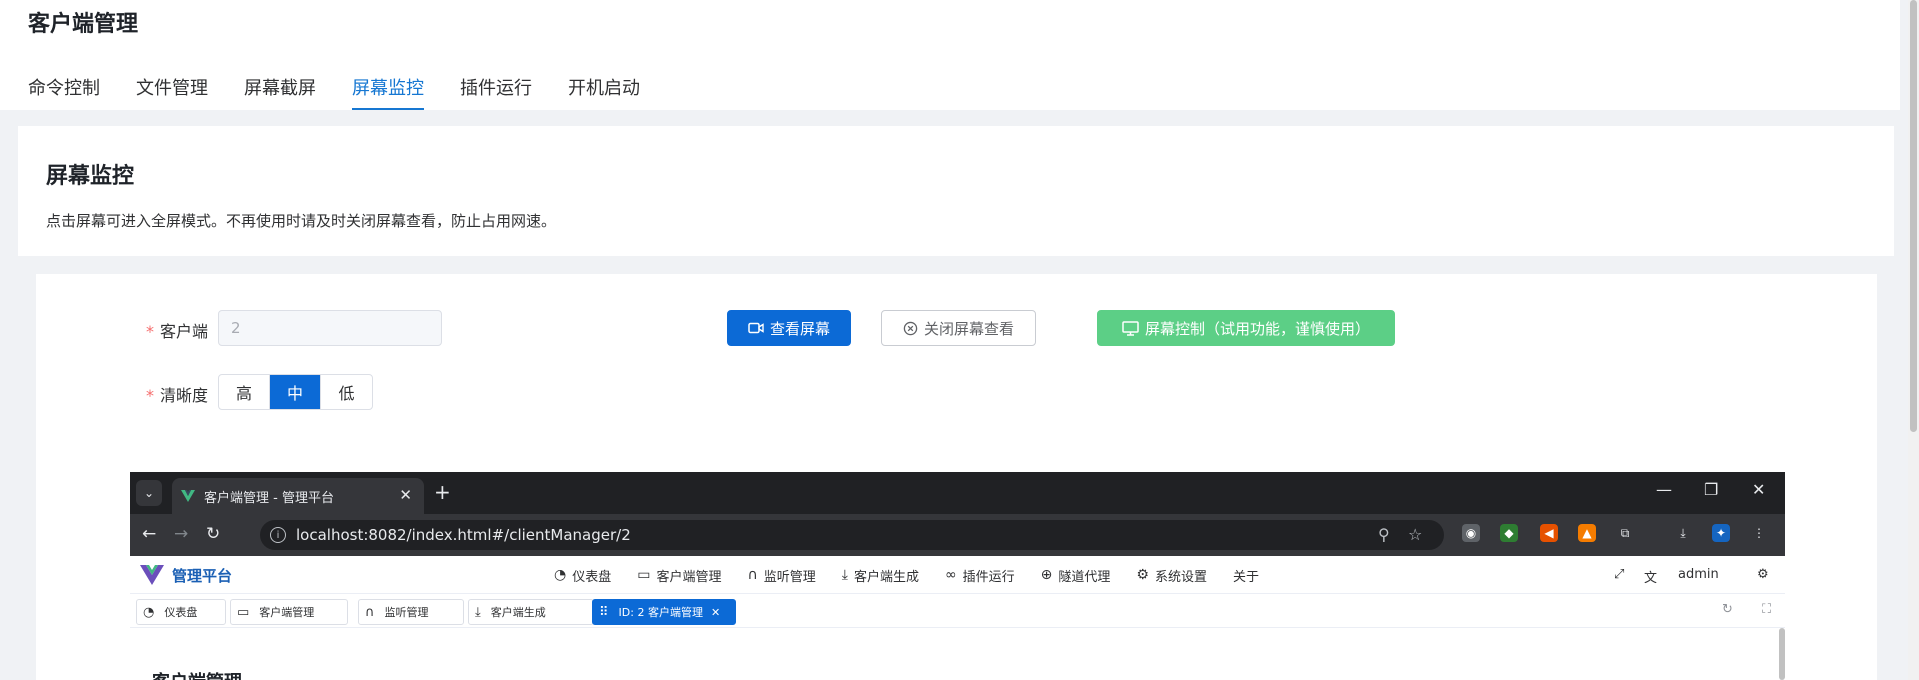 This screenshot has width=1919, height=680. What do you see at coordinates (1471, 533) in the screenshot?
I see `extension-icon: ◉` at bounding box center [1471, 533].